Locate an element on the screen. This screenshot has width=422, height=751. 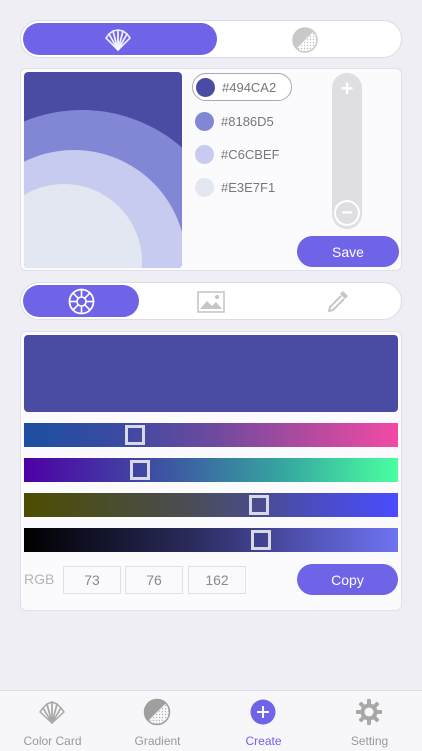
tab-gradient: Gradient is located at coordinates (157, 721).